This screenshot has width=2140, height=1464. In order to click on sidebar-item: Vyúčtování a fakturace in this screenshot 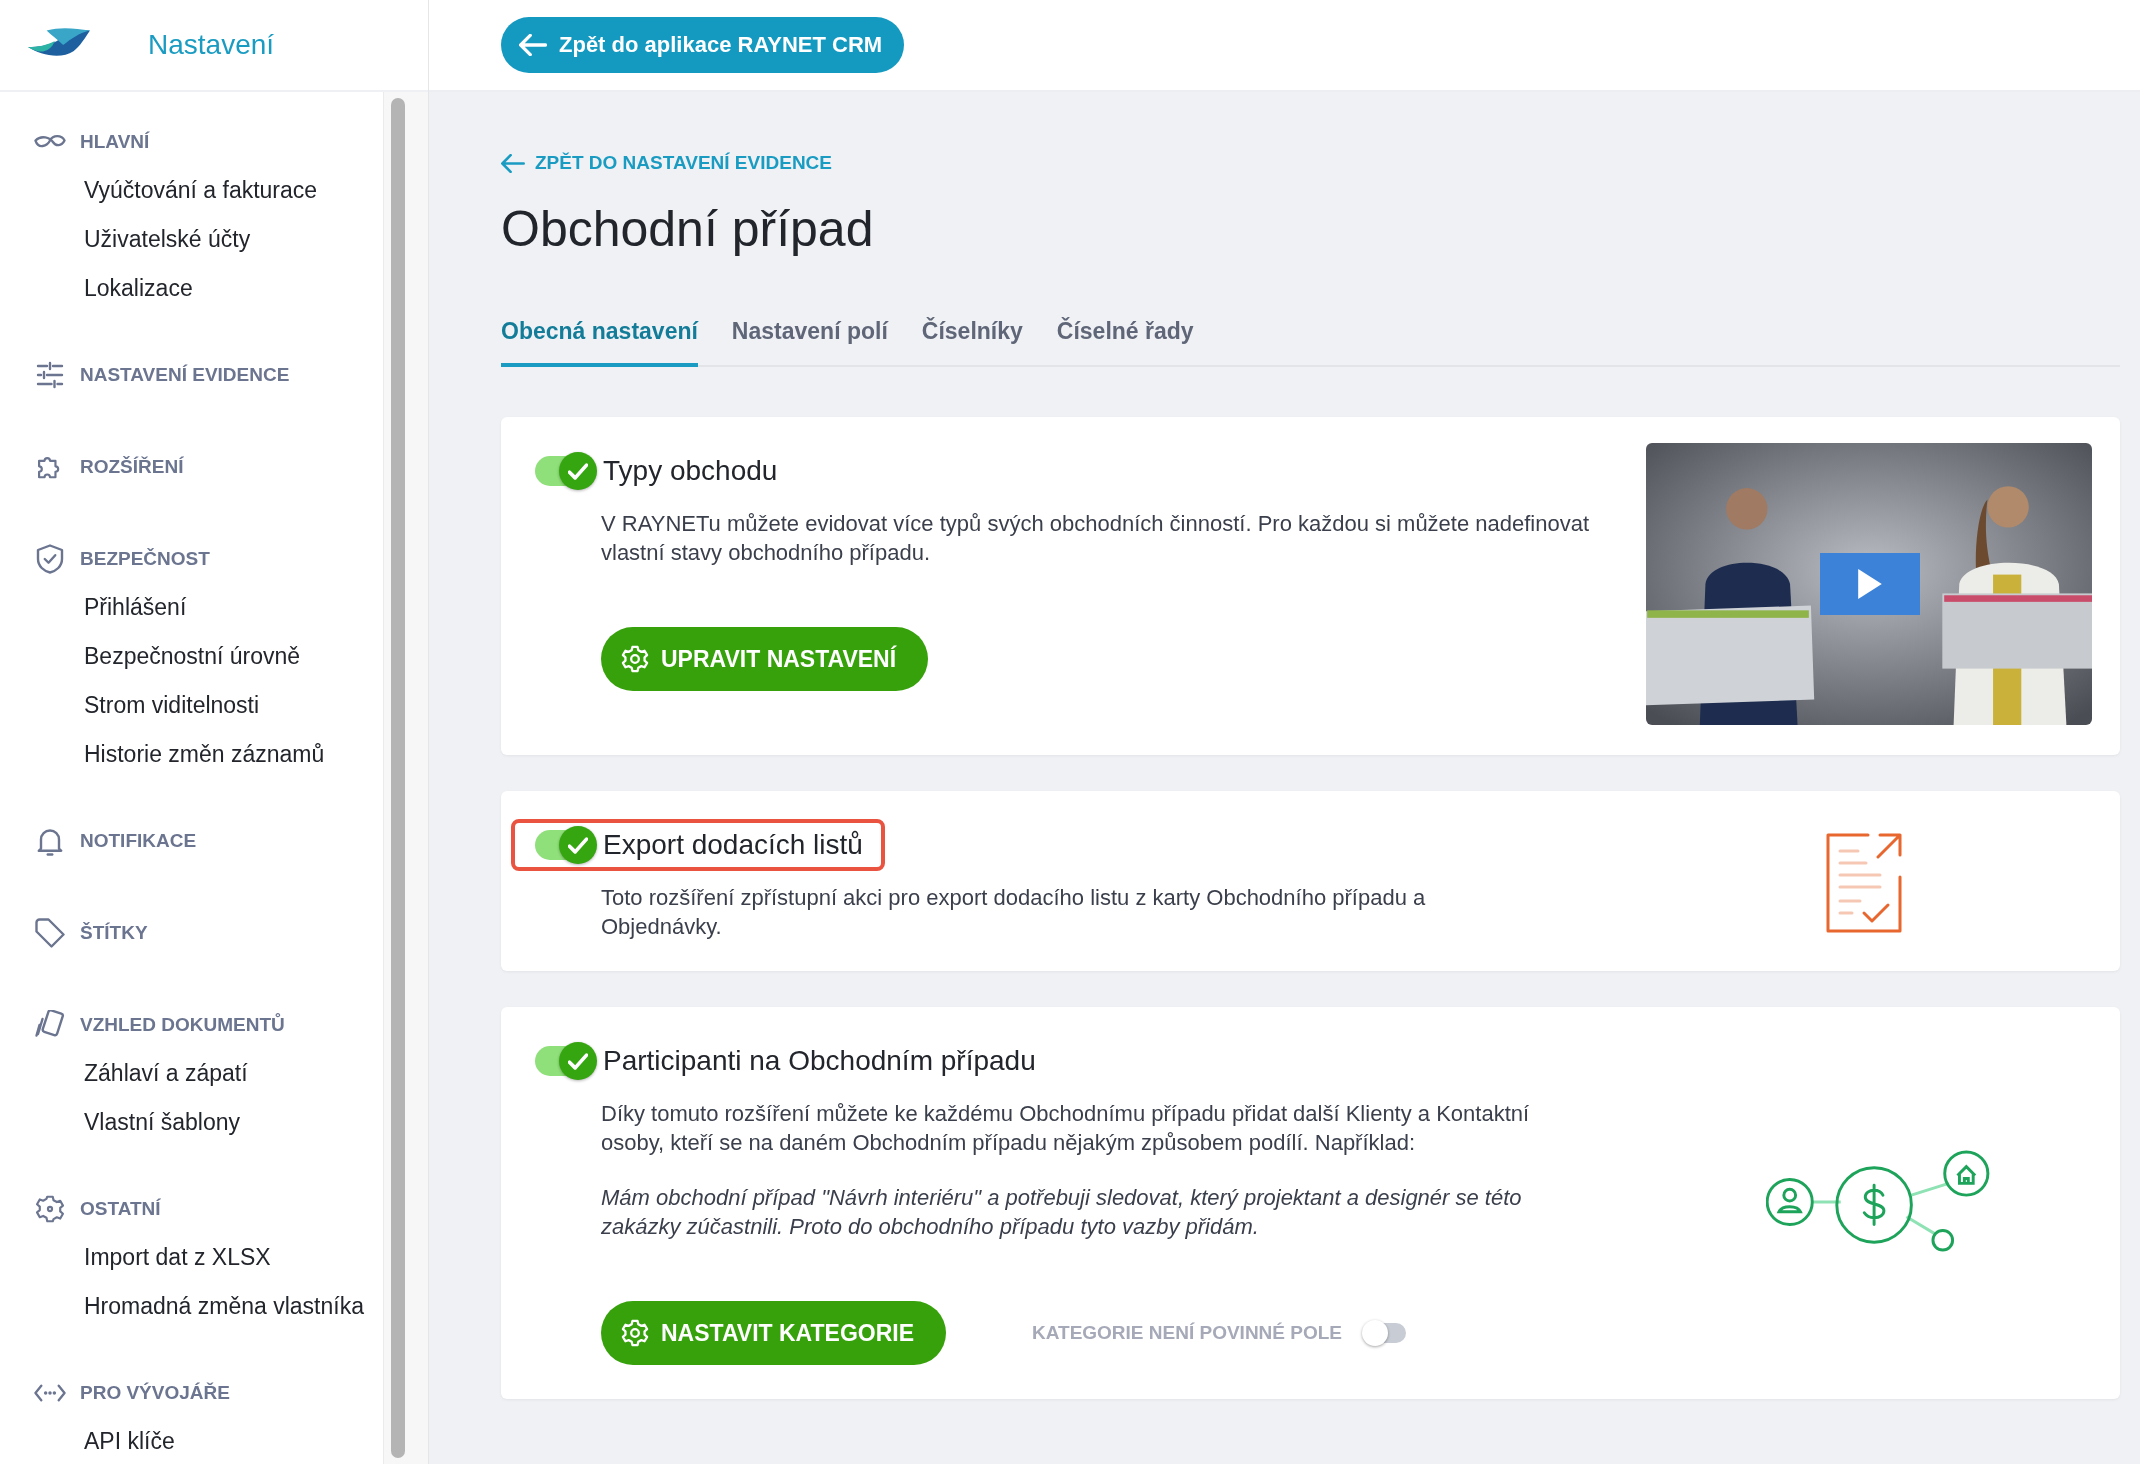, I will do `click(233, 190)`.